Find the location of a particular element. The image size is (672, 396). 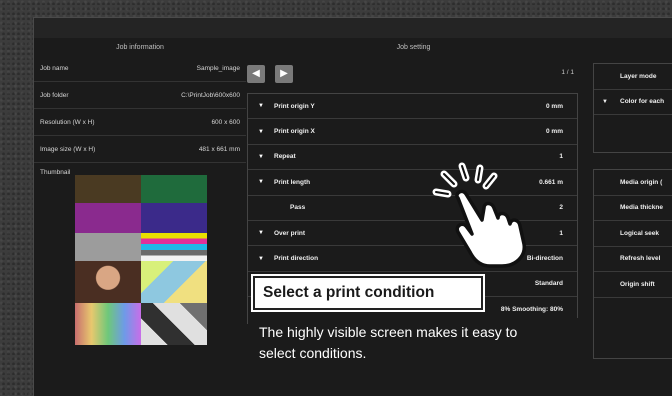

previous-page-button: ◀ is located at coordinates (256, 74).